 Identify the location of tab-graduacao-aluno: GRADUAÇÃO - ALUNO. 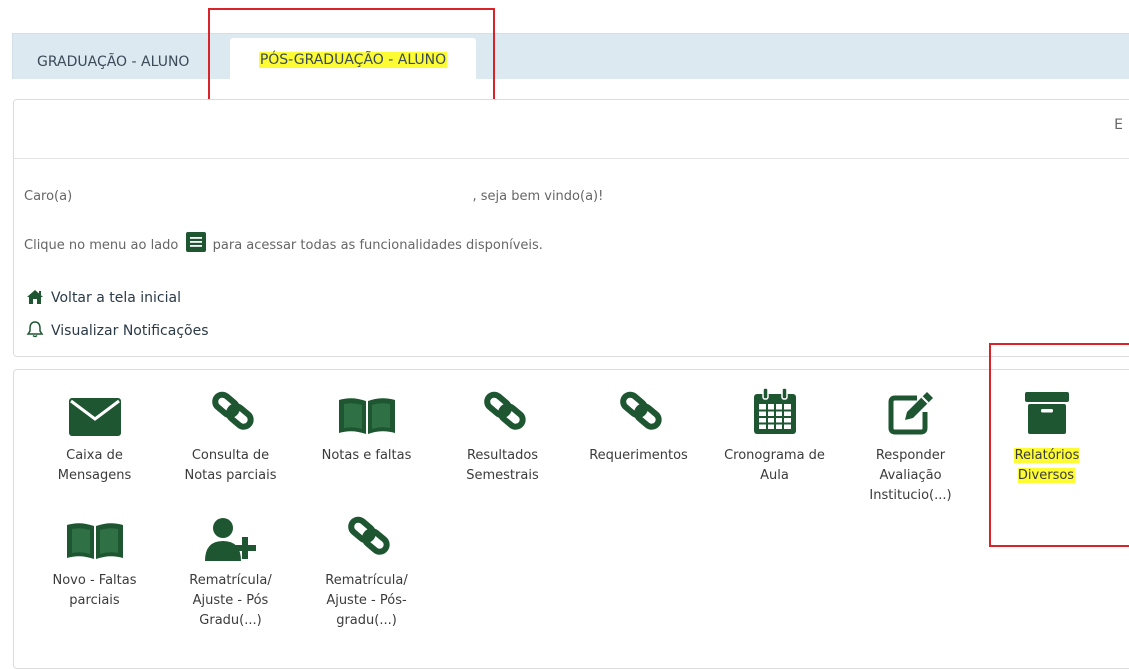
(113, 62).